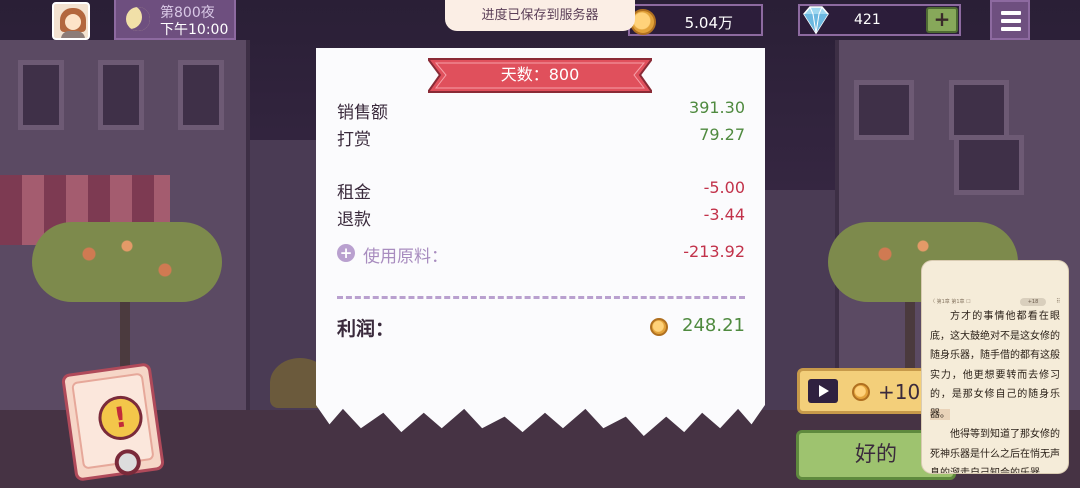  Describe the element at coordinates (713, 325) in the screenshot. I see `profit-value: 248.21` at that location.